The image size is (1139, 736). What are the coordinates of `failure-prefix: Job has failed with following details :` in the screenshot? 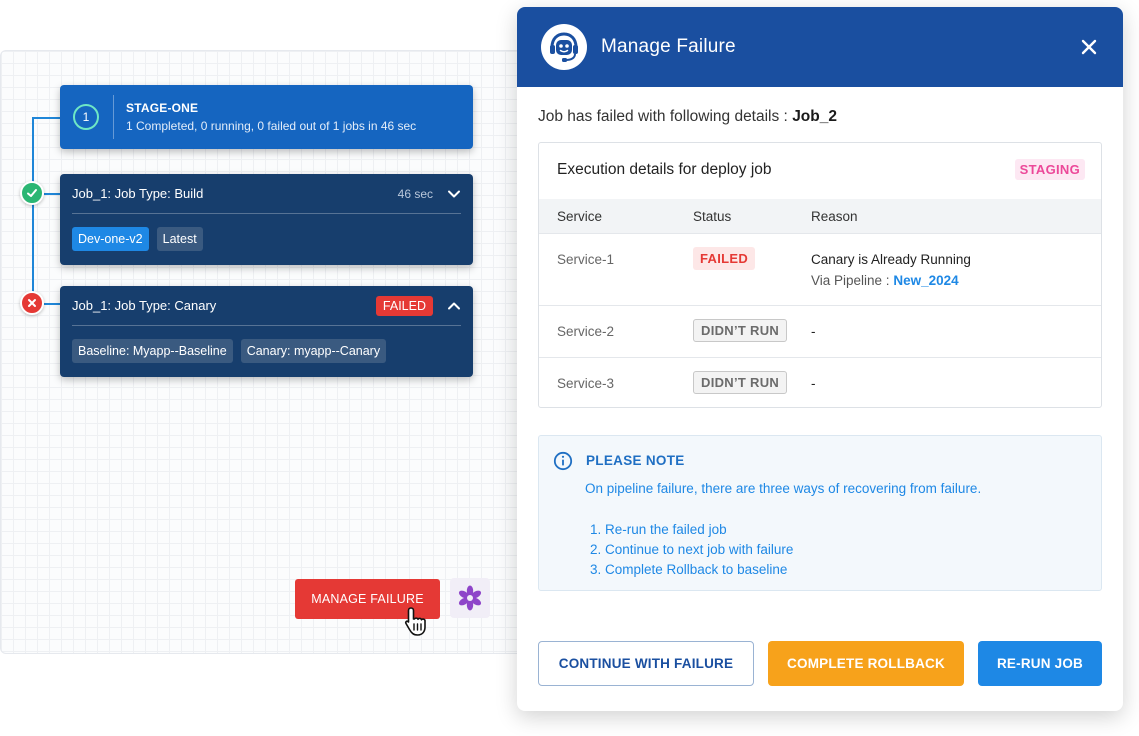 It's located at (663, 116).